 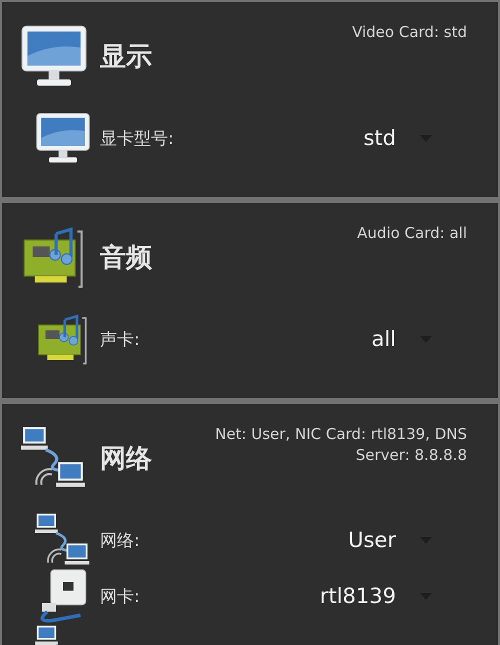 What do you see at coordinates (120, 541) in the screenshot?
I see `field-label: 网络:` at bounding box center [120, 541].